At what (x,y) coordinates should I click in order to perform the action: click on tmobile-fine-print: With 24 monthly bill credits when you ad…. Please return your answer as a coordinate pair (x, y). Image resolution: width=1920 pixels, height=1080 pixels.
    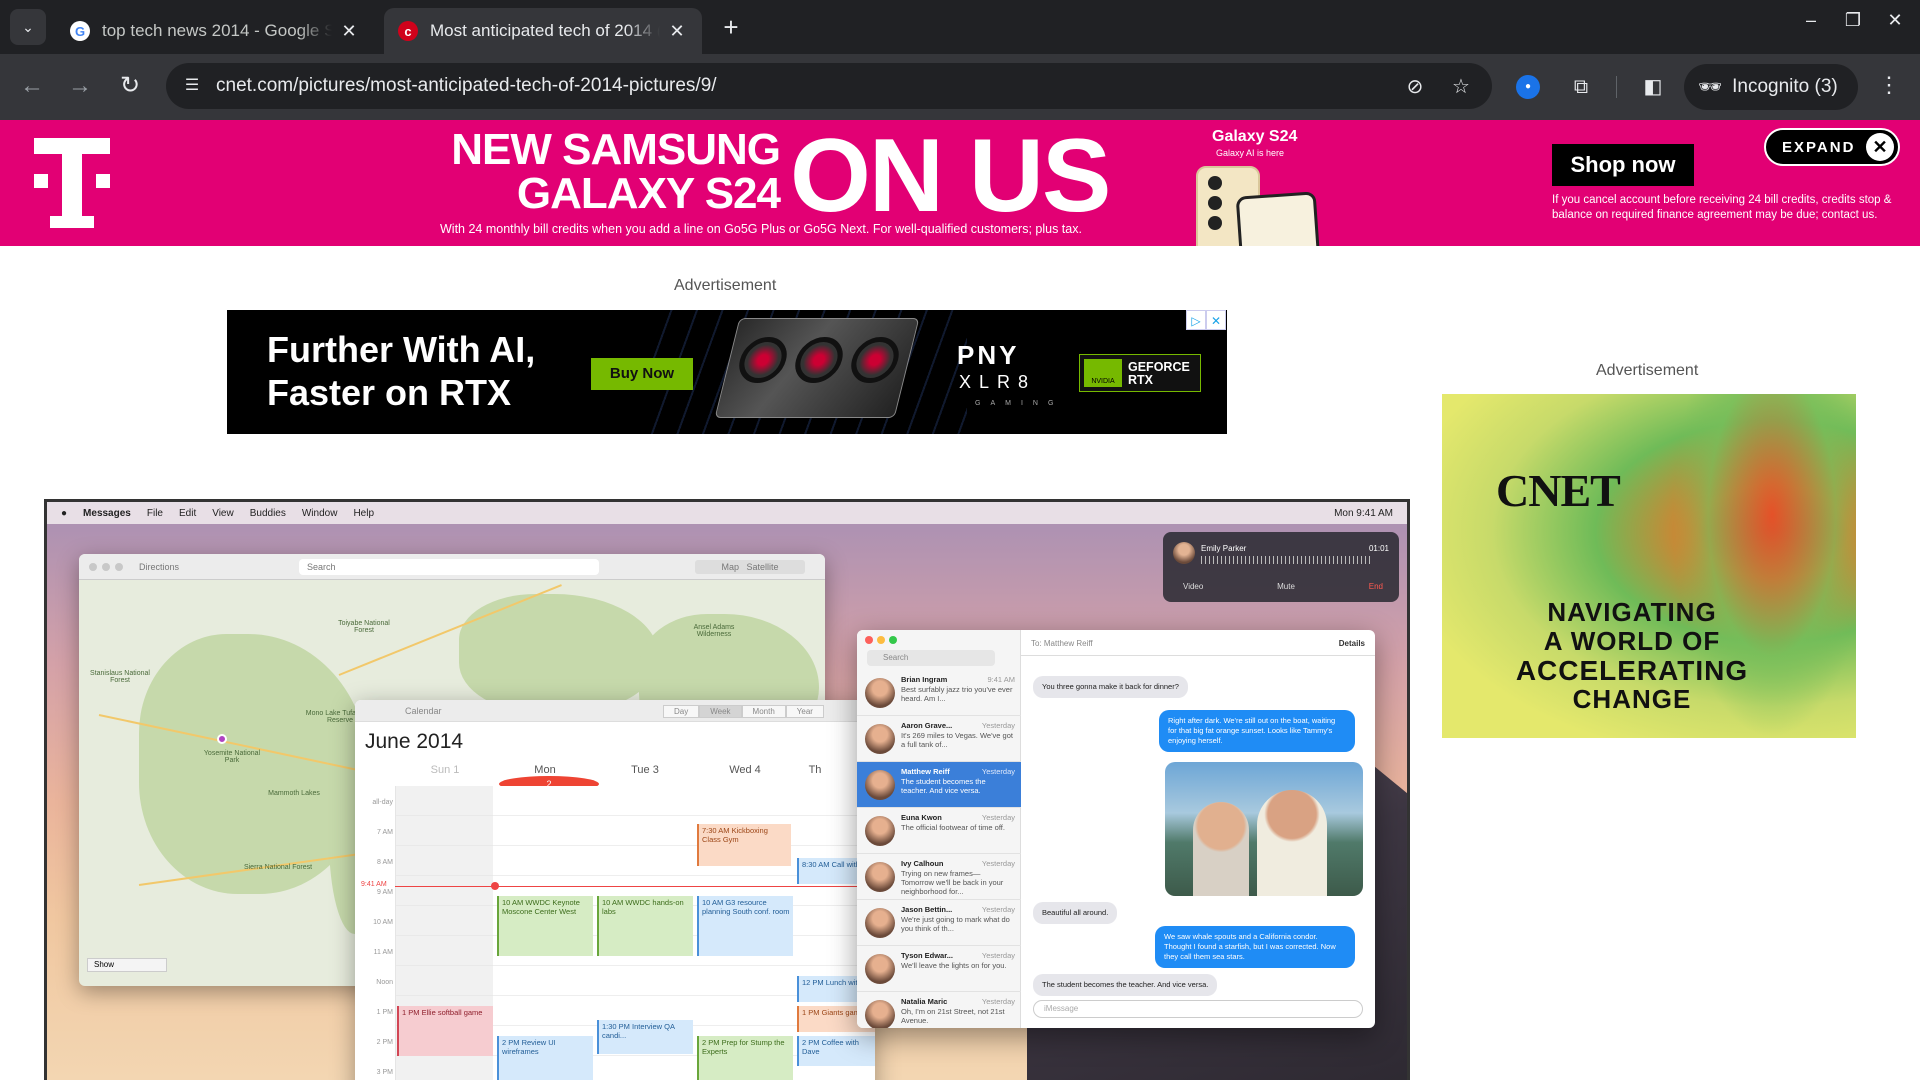
    Looking at the image, I should click on (761, 229).